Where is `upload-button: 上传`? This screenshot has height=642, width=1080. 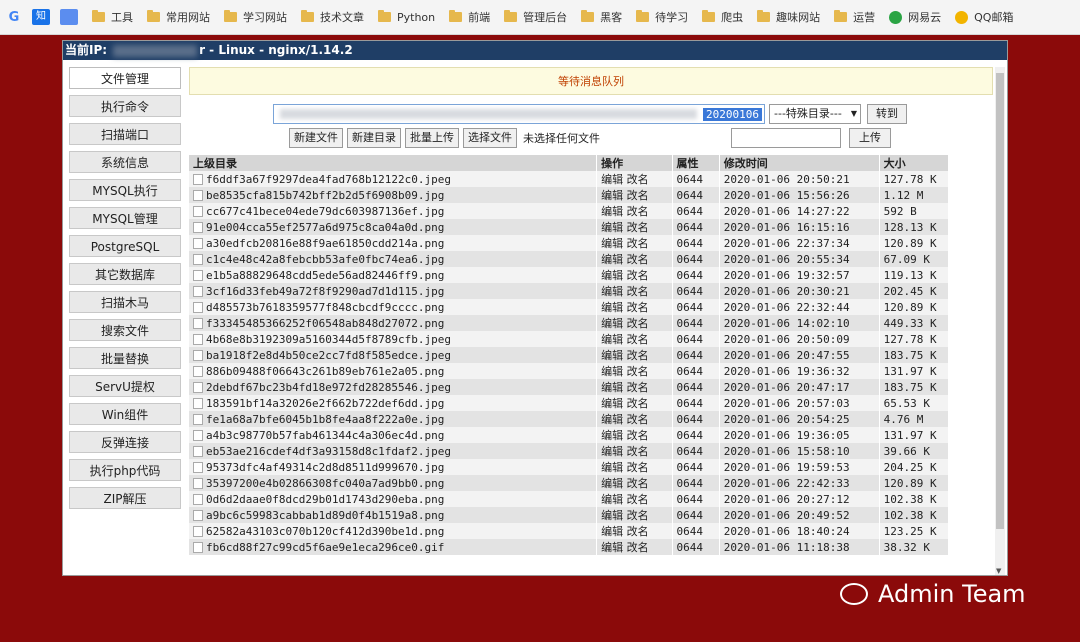
upload-button: 上传 is located at coordinates (870, 138).